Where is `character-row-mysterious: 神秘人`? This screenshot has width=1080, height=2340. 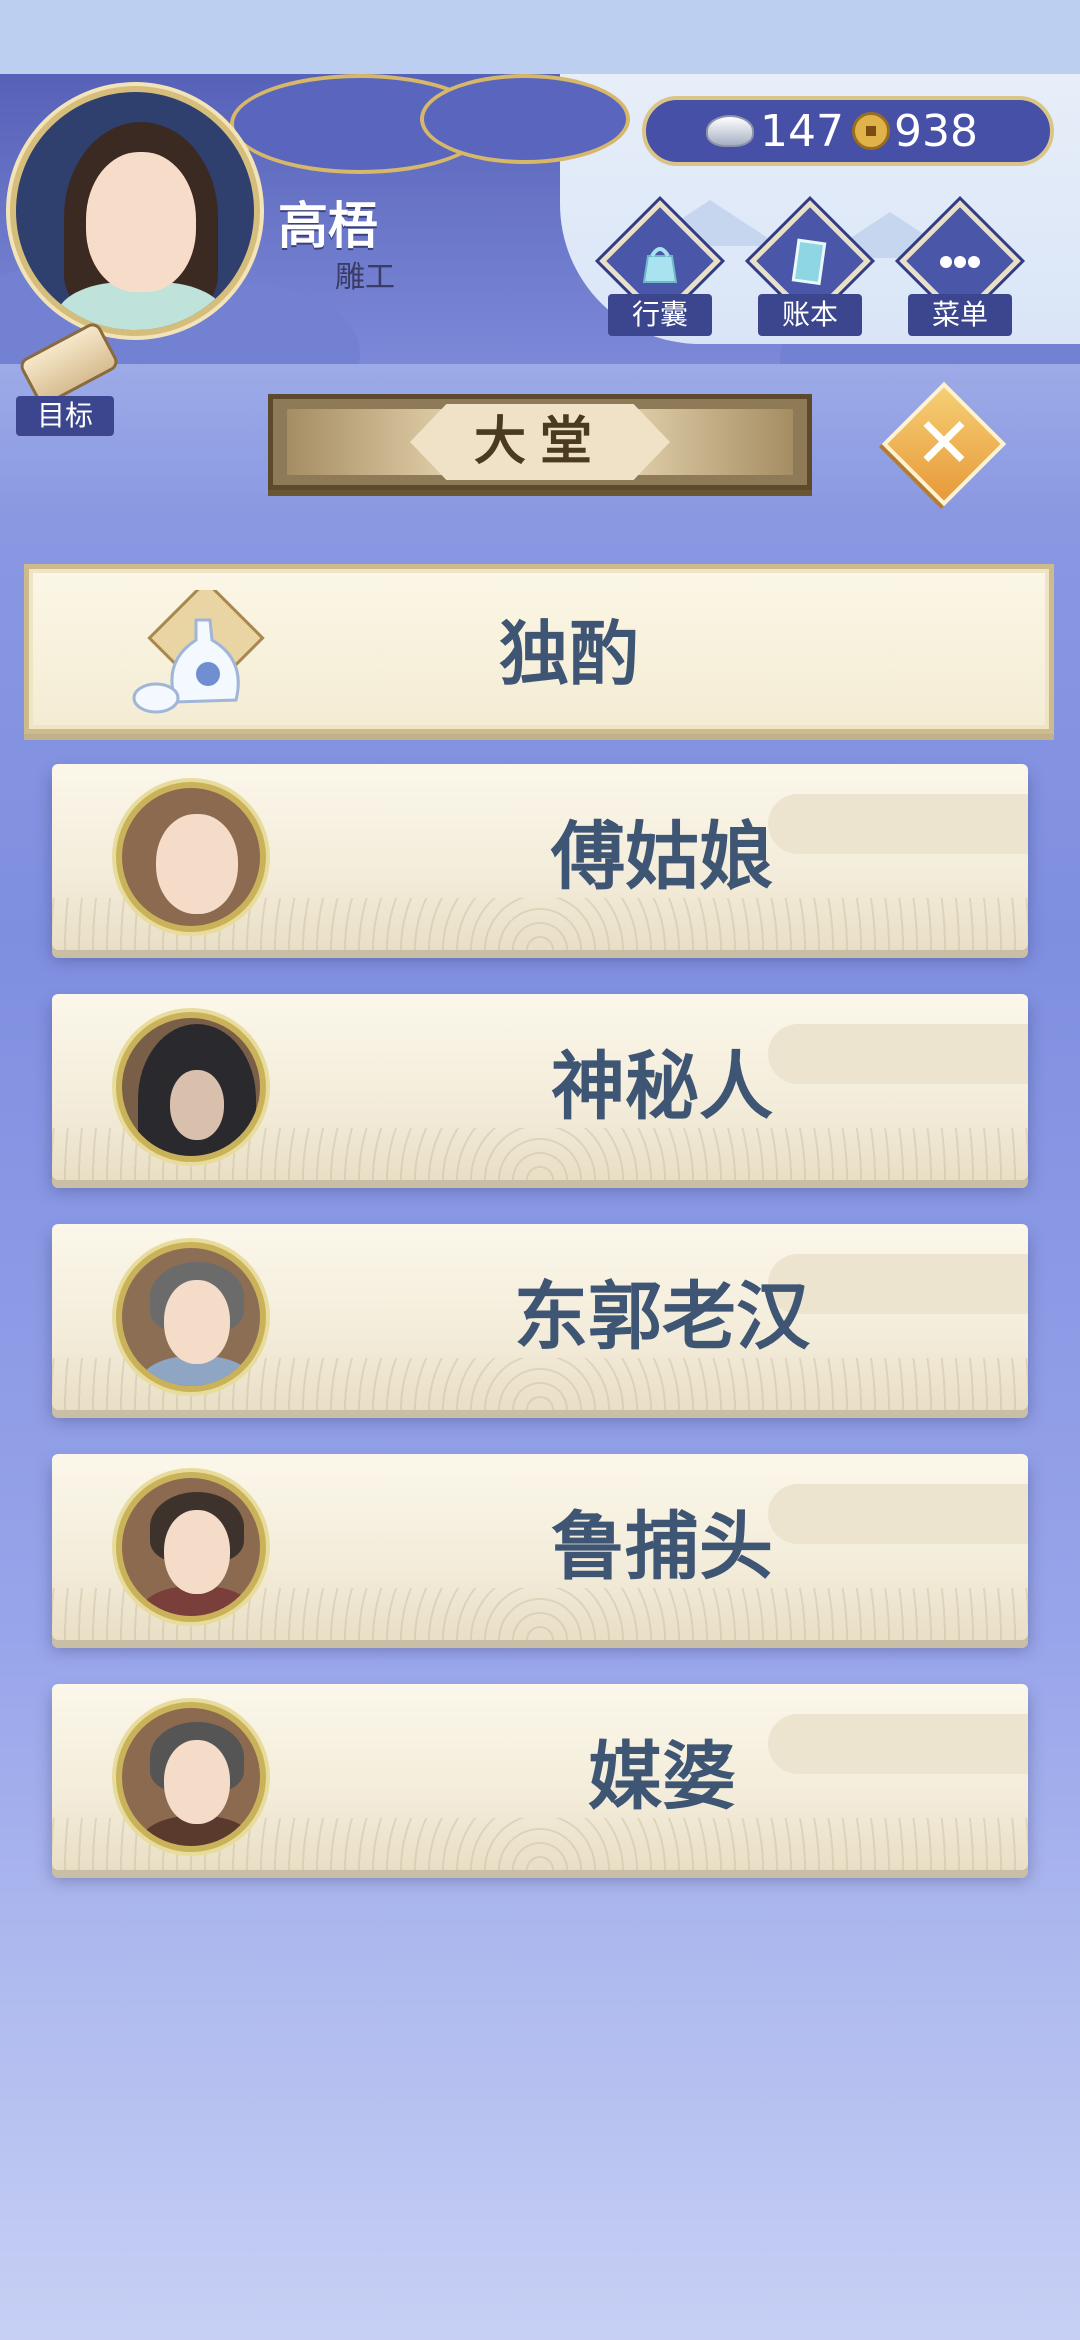 character-row-mysterious: 神秘人 is located at coordinates (540, 1087).